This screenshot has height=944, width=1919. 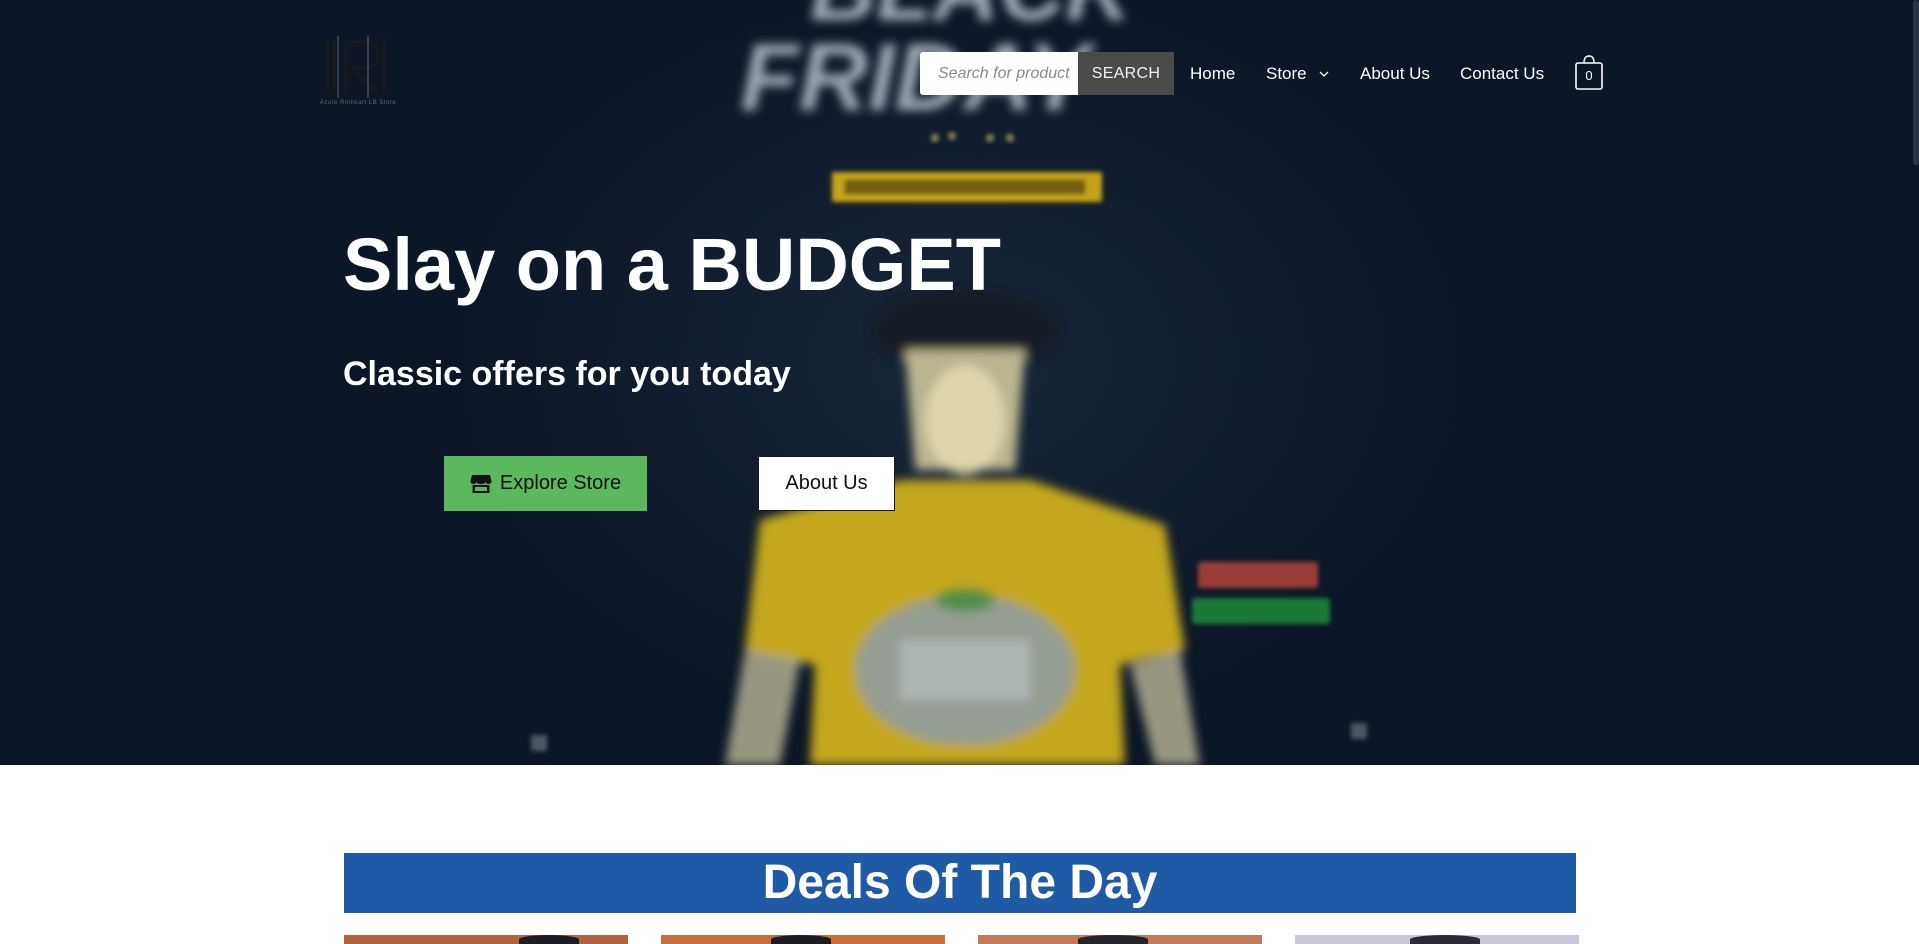 I want to click on section-title: Deals Of The Day, so click(x=960, y=882).